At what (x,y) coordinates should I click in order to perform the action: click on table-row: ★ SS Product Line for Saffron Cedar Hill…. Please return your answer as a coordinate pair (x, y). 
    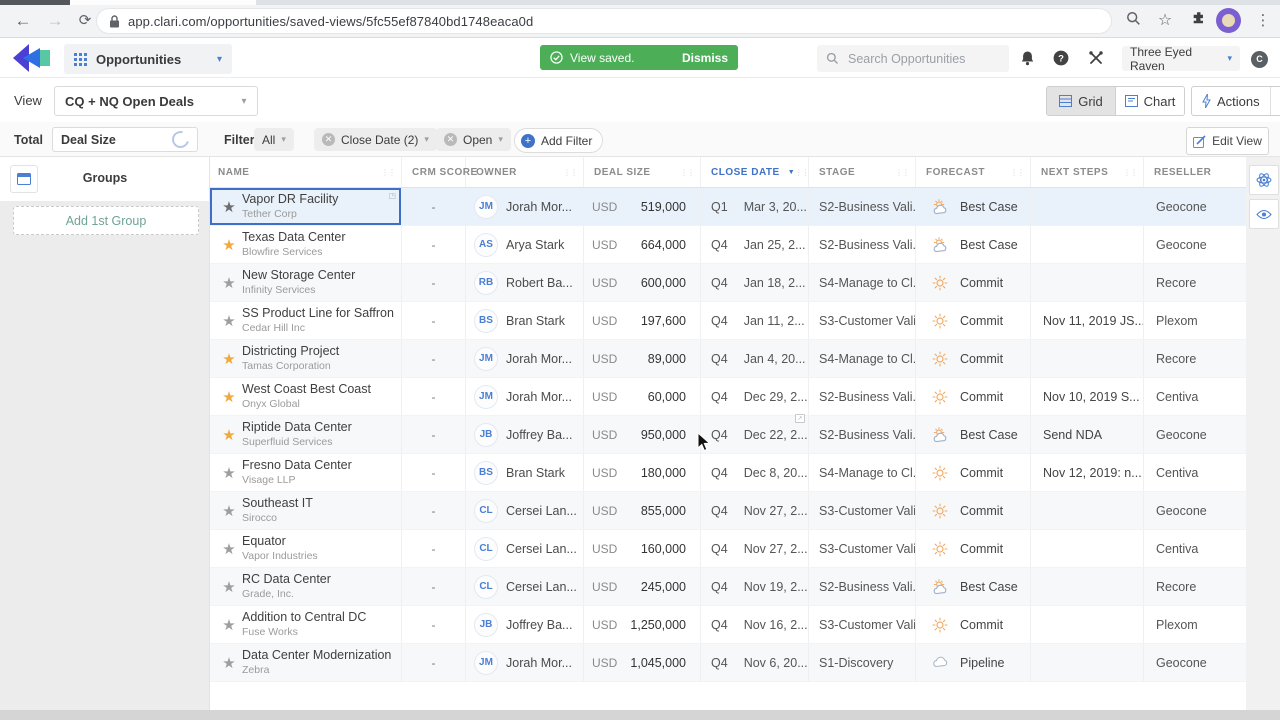
    Looking at the image, I should click on (730, 321).